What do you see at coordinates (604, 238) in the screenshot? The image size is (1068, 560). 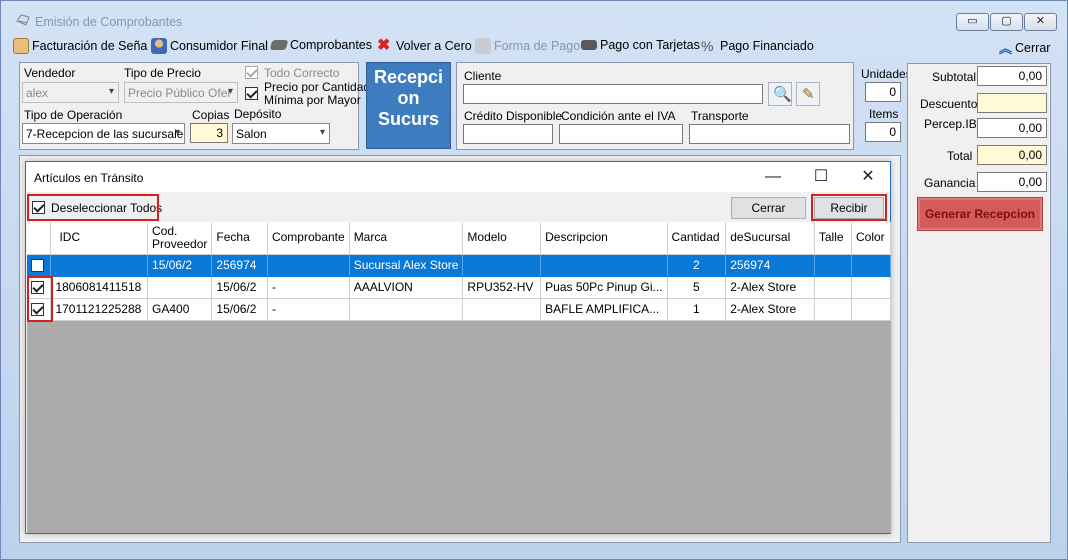 I see `col-header-descripcion: Descripcion` at bounding box center [604, 238].